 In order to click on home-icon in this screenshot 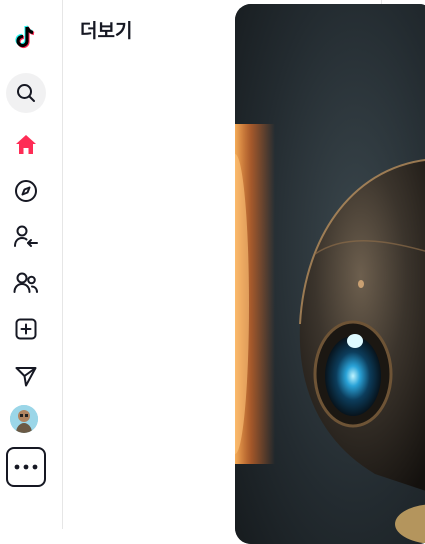, I will do `click(26, 144)`.